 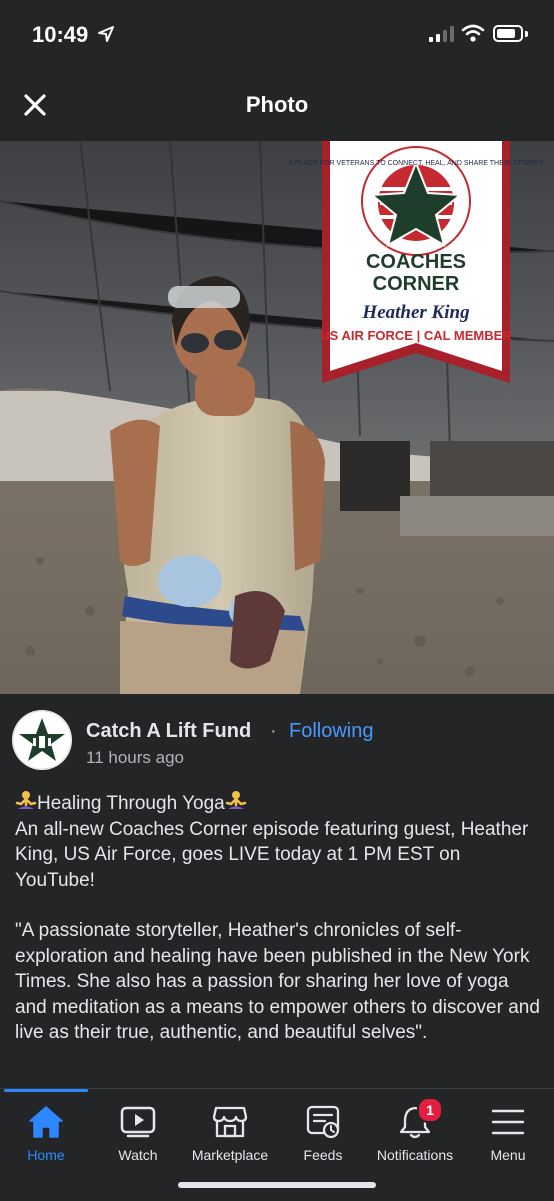 What do you see at coordinates (416, 284) in the screenshot?
I see `banner-title-line2: CORNER` at bounding box center [416, 284].